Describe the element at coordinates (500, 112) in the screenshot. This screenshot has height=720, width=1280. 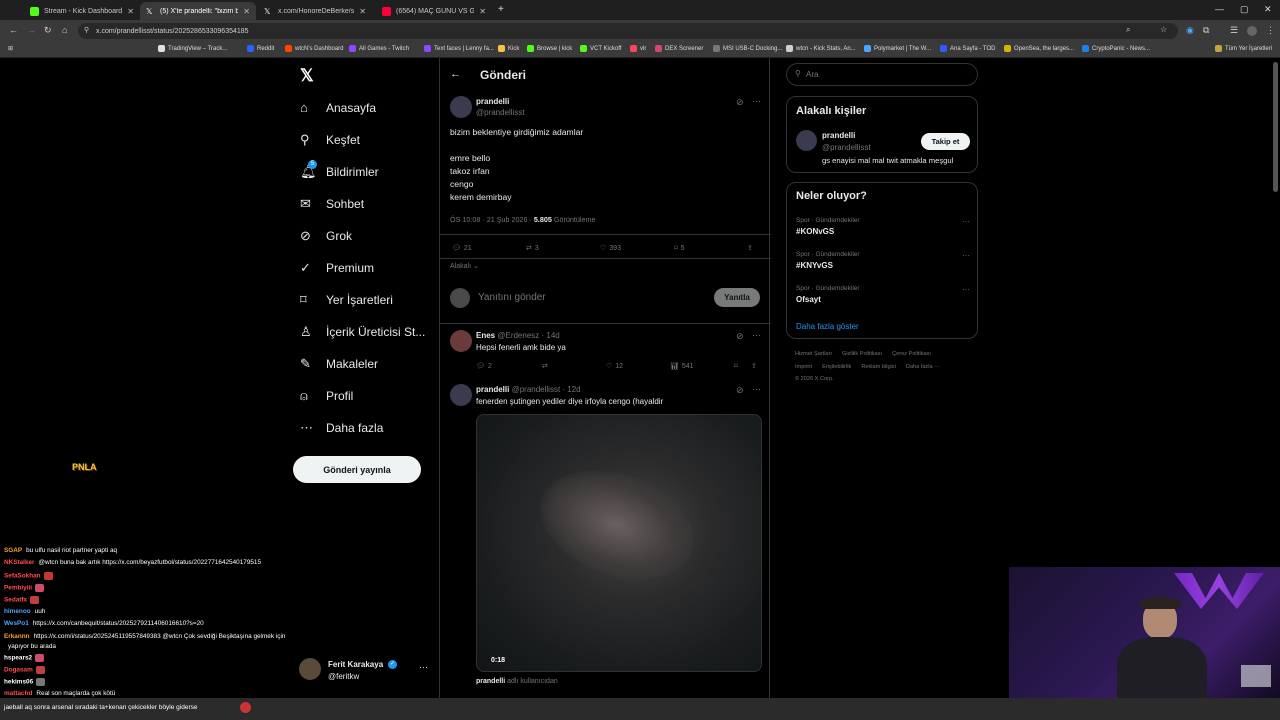
I see `author-handle: @prandellisst` at that location.